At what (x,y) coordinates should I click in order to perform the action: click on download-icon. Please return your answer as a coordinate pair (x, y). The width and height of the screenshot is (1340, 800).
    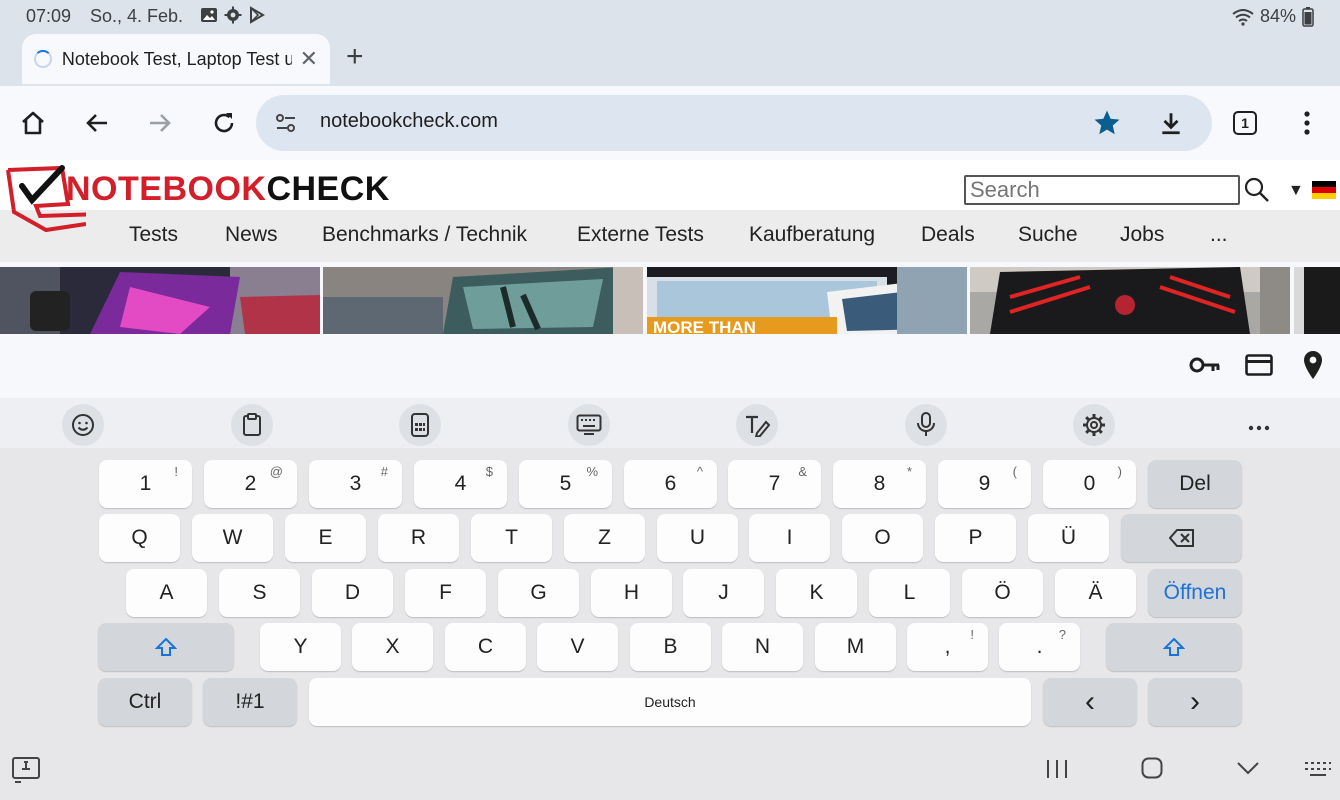
    Looking at the image, I should click on (1171, 123).